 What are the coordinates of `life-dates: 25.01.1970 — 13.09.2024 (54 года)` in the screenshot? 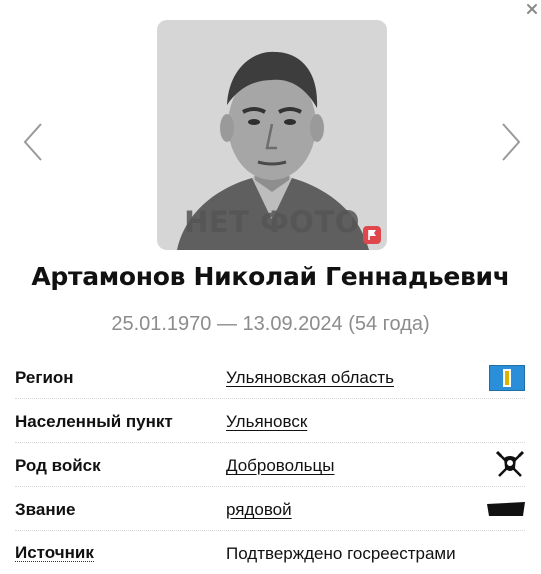 It's located at (270, 324).